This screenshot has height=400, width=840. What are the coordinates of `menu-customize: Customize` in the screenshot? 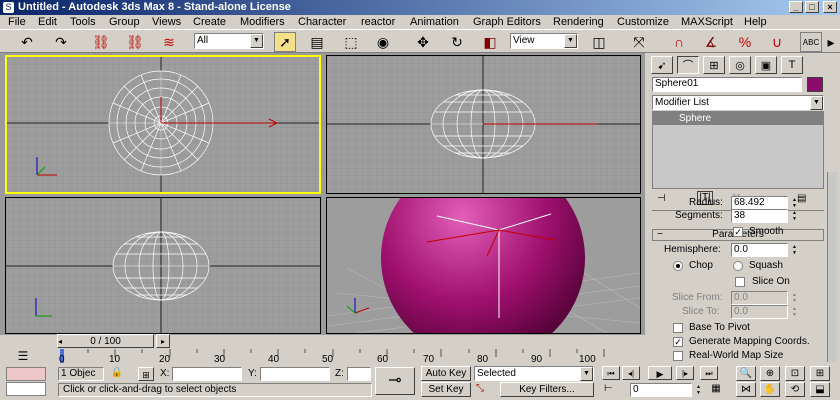 It's located at (643, 22).